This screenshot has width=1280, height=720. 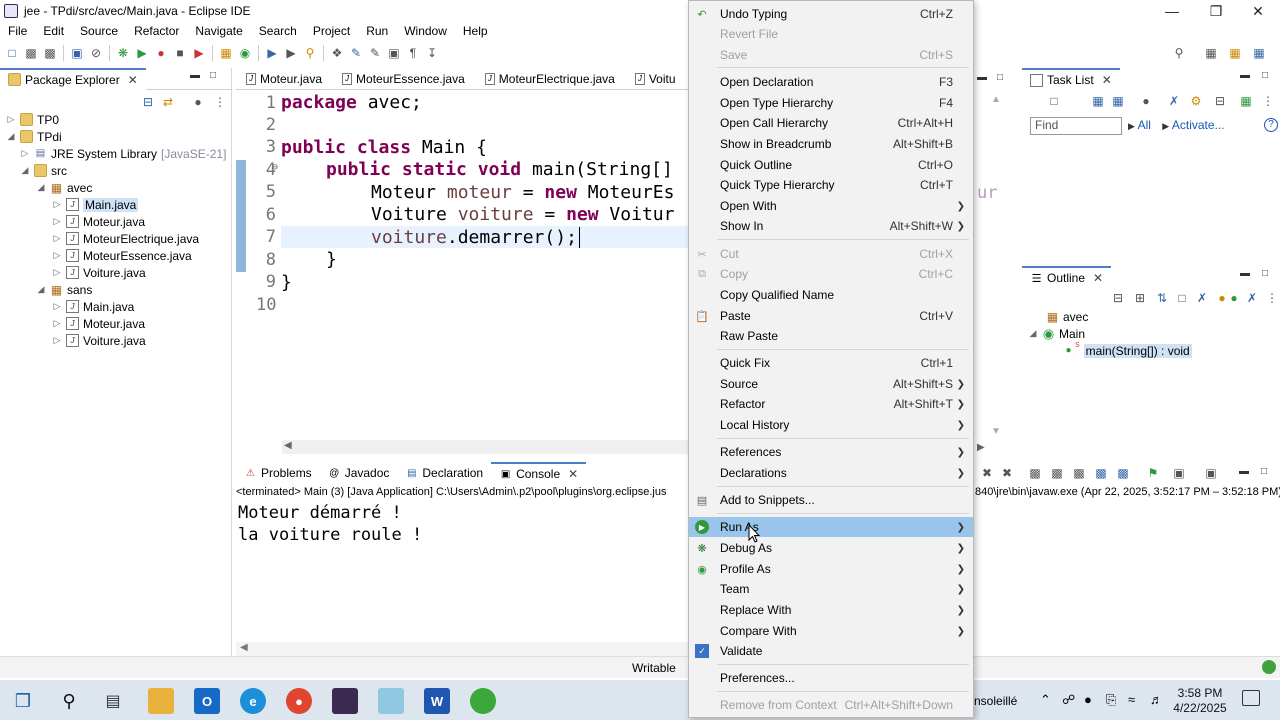 I want to click on menu-edit: Edit, so click(x=53, y=31).